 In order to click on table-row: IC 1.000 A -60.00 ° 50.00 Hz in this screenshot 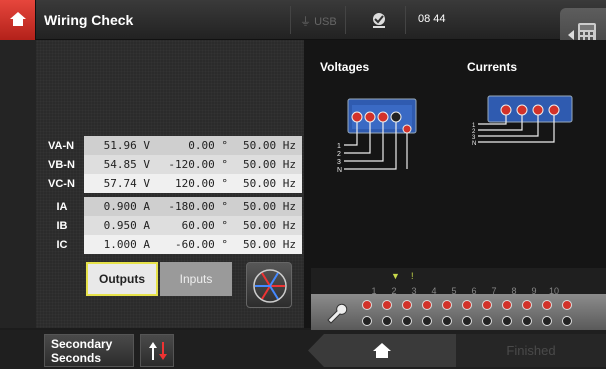, I will do `click(171, 244)`.